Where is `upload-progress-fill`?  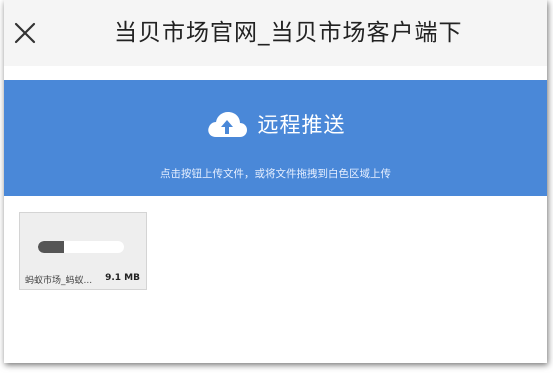 upload-progress-fill is located at coordinates (51, 247).